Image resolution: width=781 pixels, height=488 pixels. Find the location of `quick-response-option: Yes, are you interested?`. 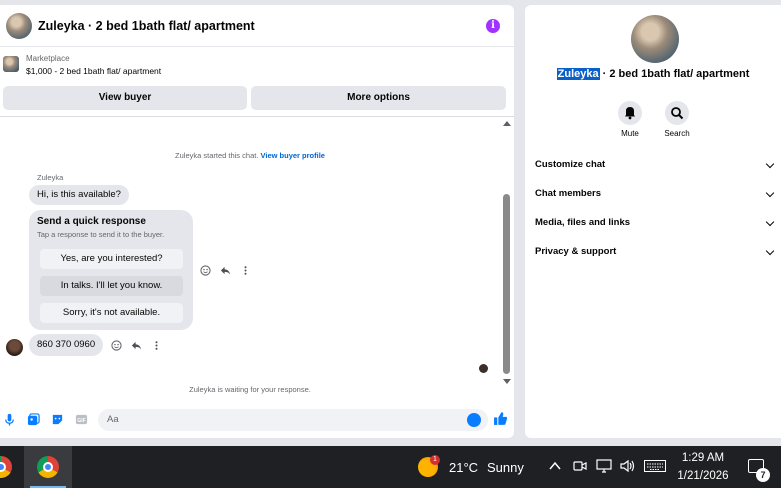

quick-response-option: Yes, are you interested? is located at coordinates (111, 259).